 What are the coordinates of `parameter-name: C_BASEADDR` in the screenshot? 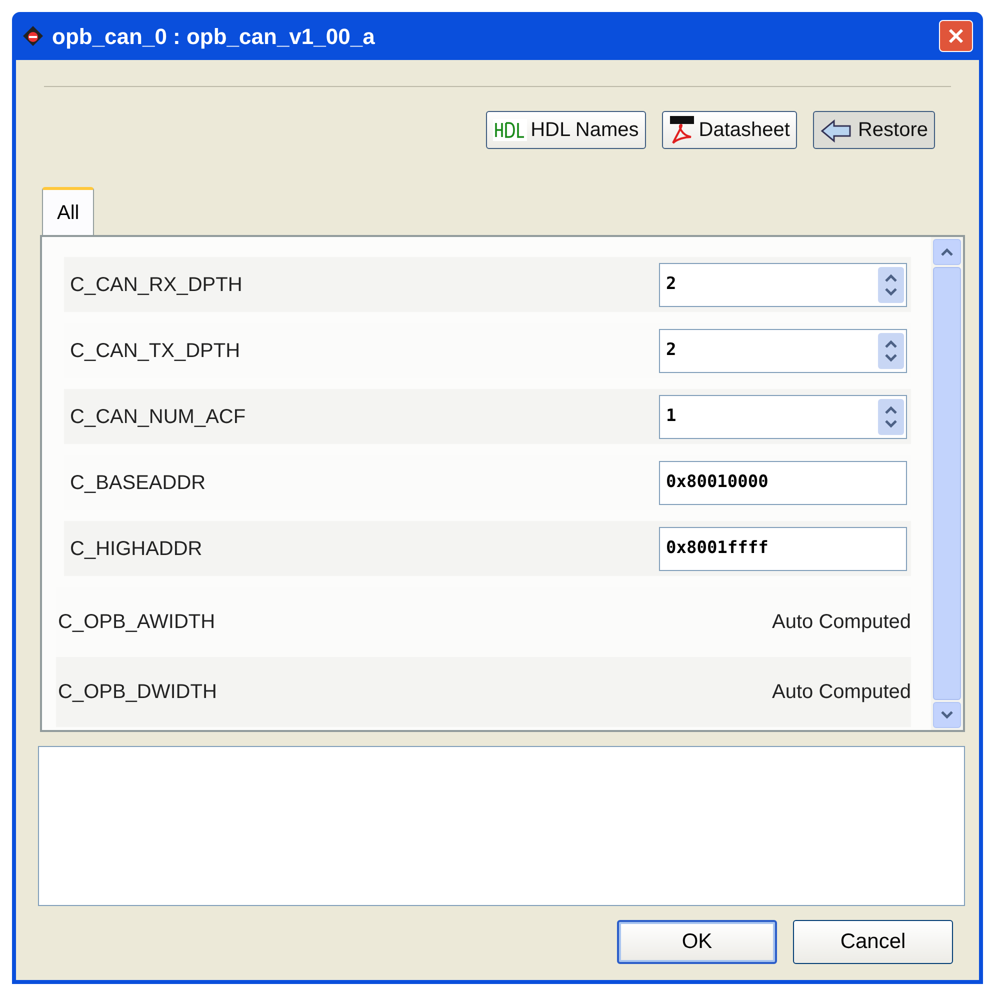 It's located at (138, 483).